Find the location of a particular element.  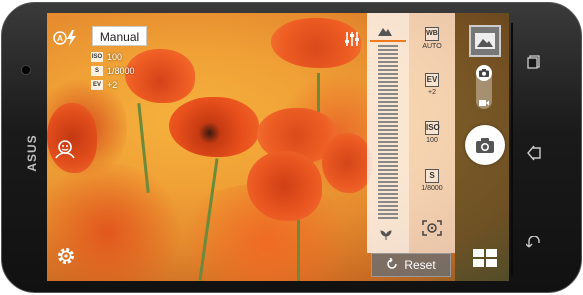

manual-adjust-panel: WB AUTO EV +2 ISO 100 S 1/8000 is located at coordinates (432, 133).